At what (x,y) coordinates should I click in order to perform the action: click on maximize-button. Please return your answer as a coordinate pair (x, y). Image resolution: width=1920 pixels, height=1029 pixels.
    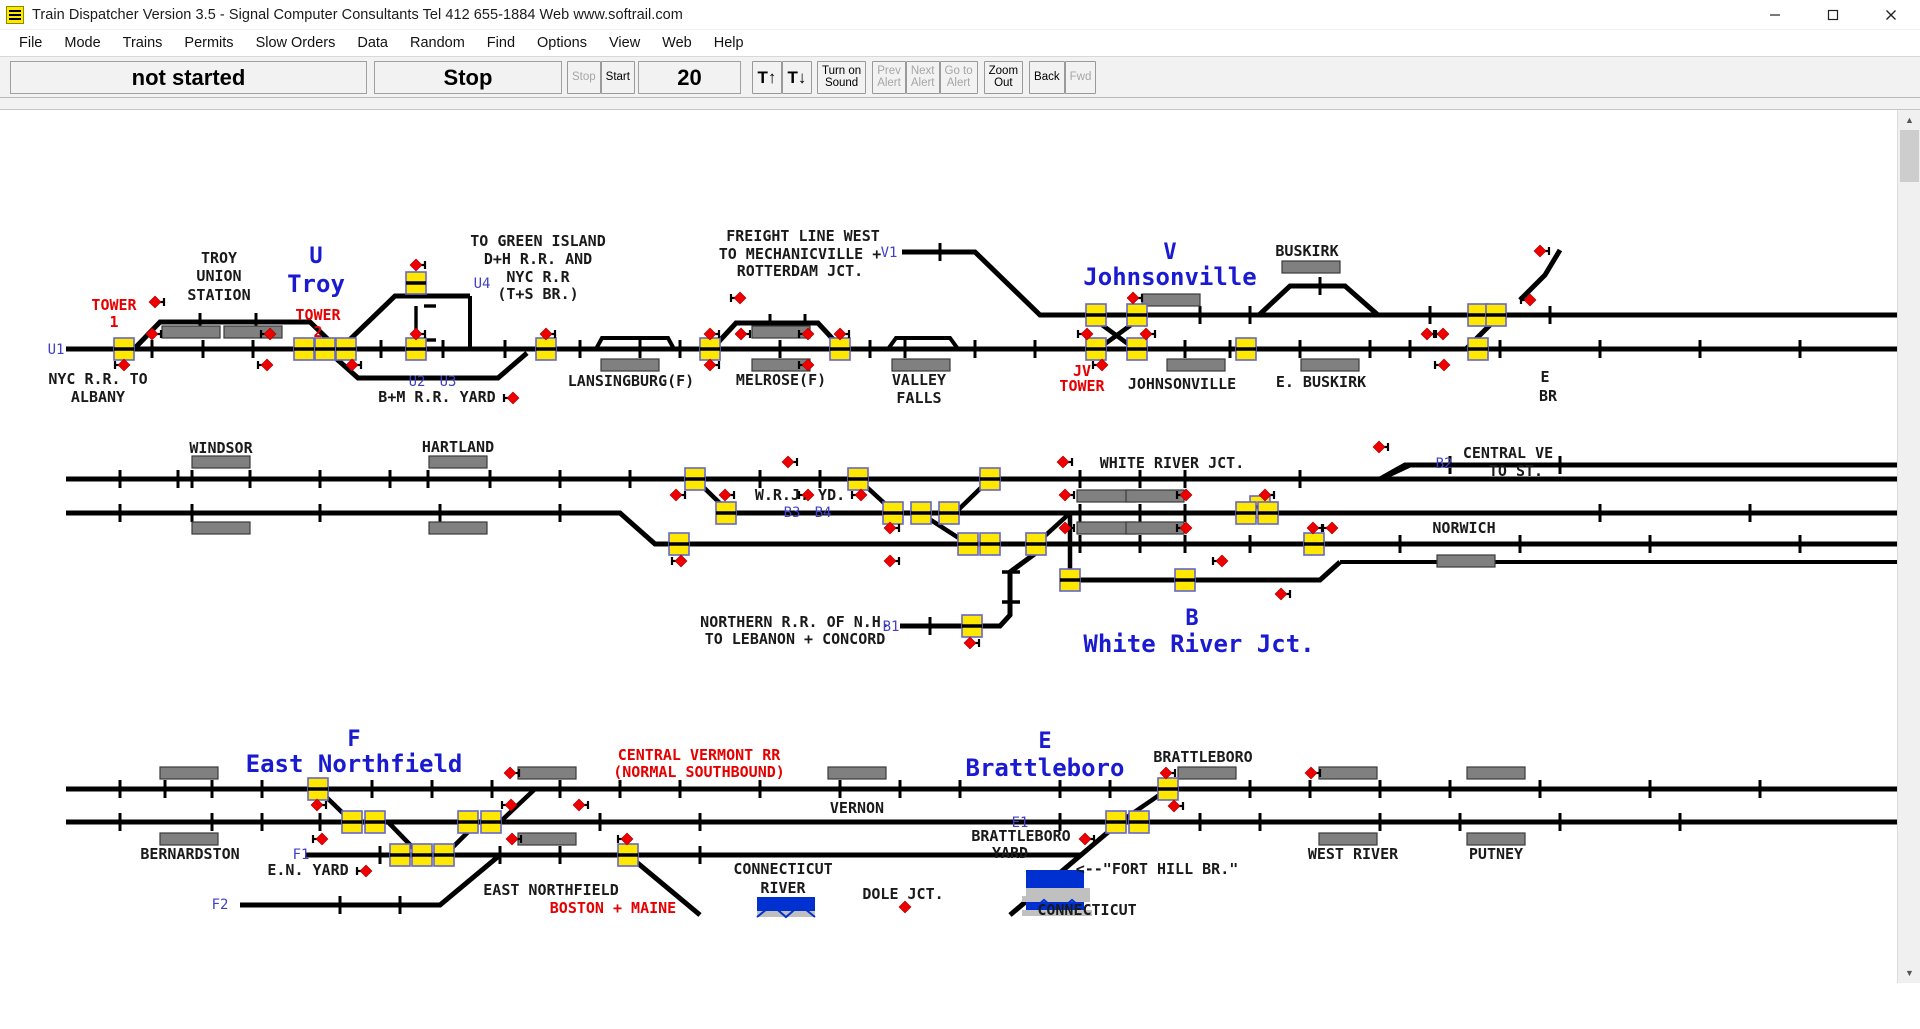
    Looking at the image, I should click on (1833, 15).